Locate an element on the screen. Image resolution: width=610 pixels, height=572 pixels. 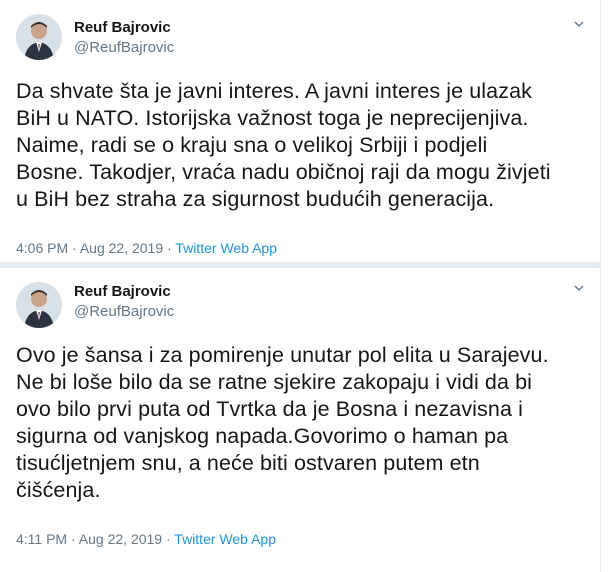
tweet-time: 4:11 PM is located at coordinates (41, 539).